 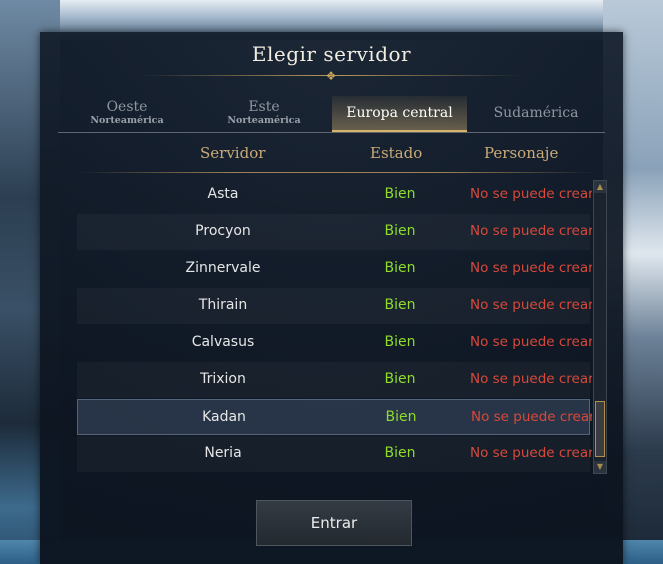 What do you see at coordinates (223, 305) in the screenshot?
I see `server-name: Thirain` at bounding box center [223, 305].